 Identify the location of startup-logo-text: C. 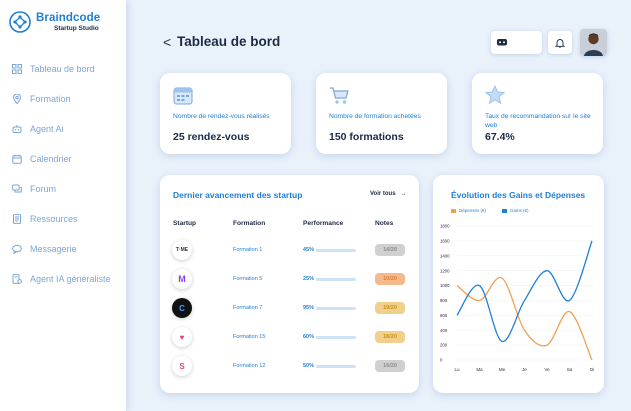
(182, 308).